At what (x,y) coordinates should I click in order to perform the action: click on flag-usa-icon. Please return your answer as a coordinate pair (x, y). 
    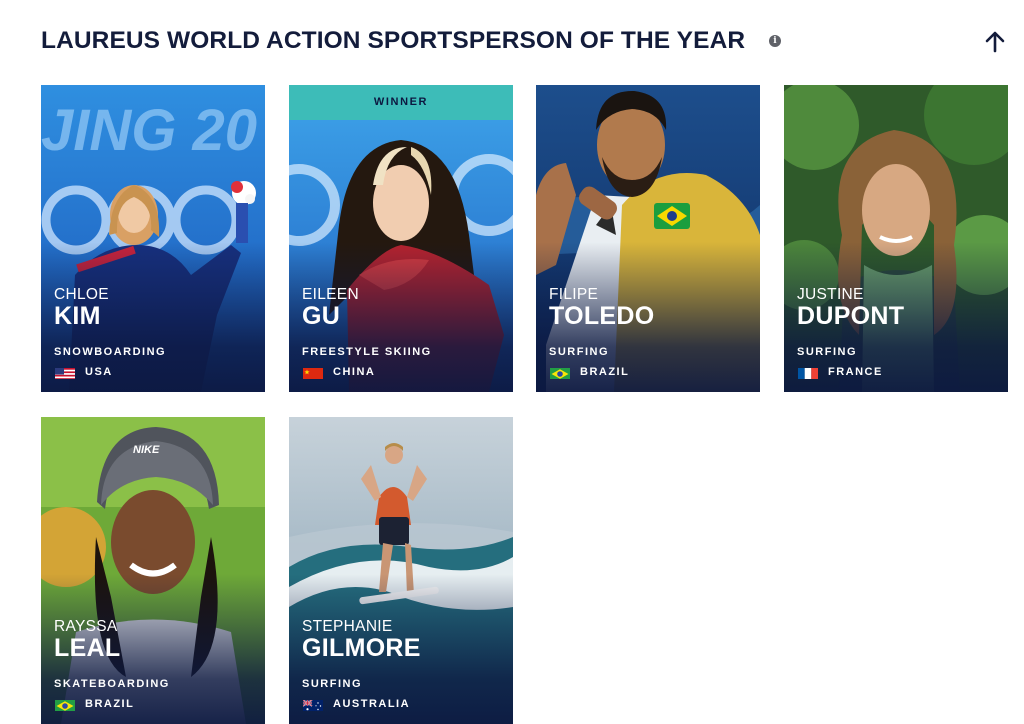
    Looking at the image, I should click on (65, 373).